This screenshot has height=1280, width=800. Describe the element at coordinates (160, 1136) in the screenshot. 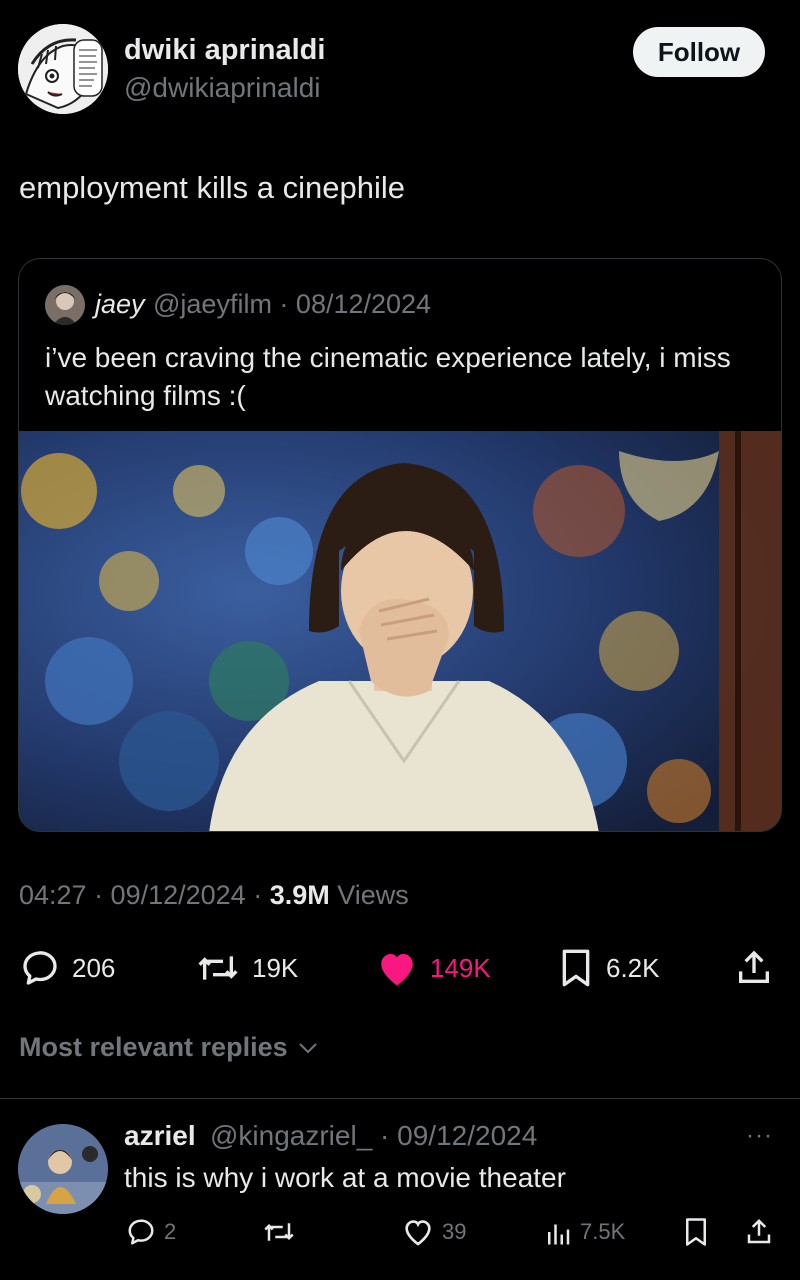

I see `reply-author-name: azriel` at that location.